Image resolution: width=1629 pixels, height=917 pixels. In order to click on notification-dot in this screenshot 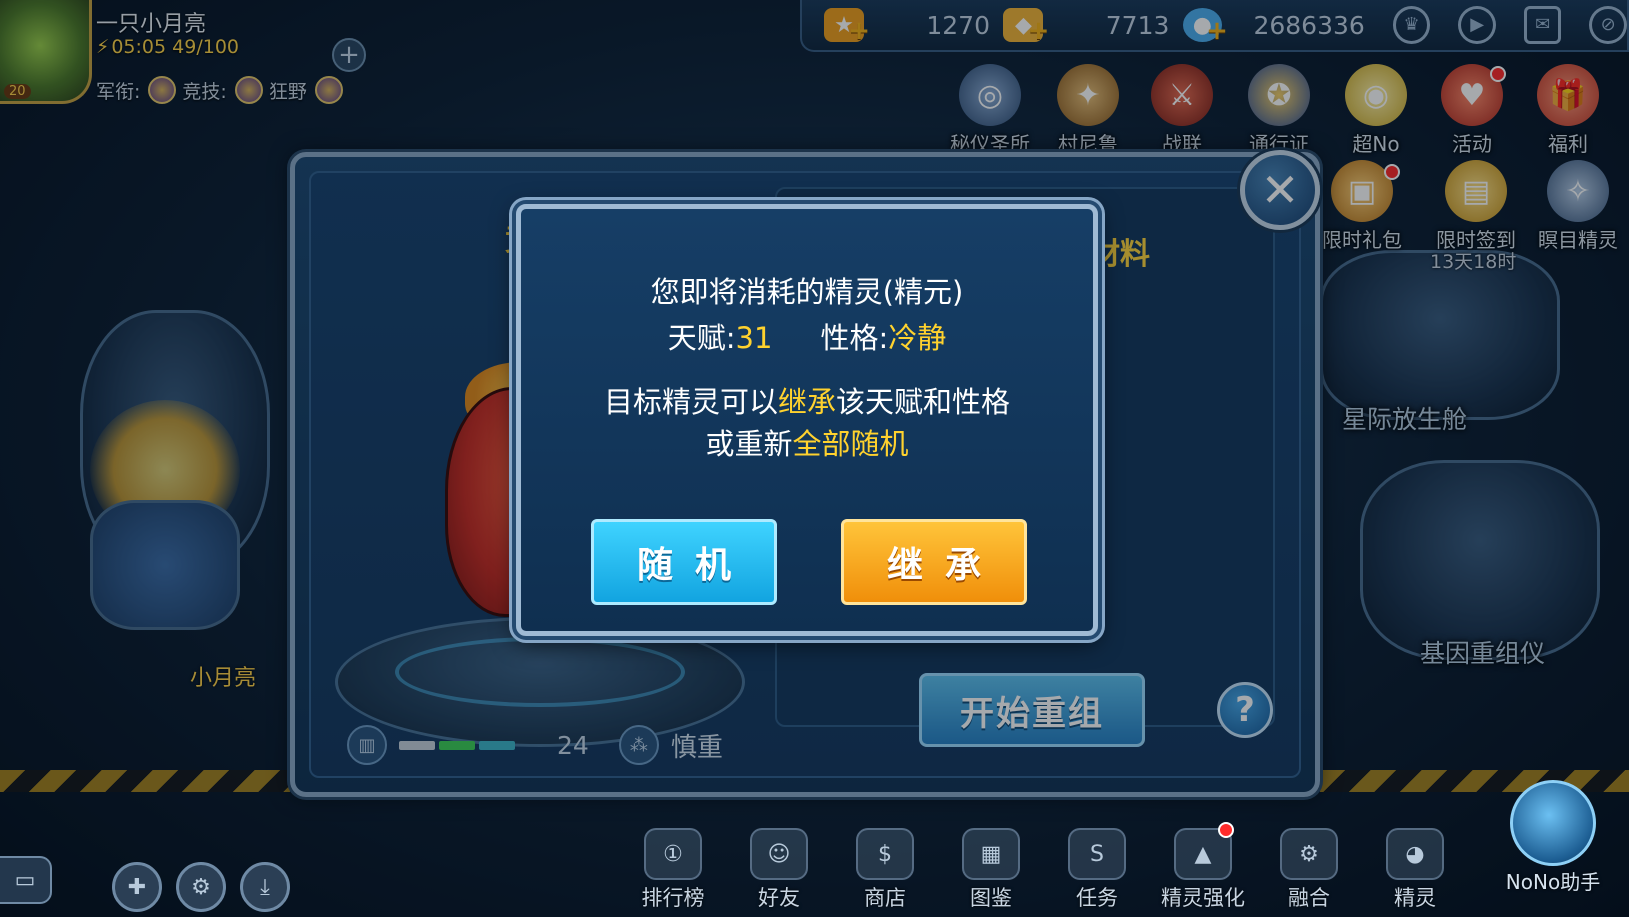, I will do `click(1226, 830)`.